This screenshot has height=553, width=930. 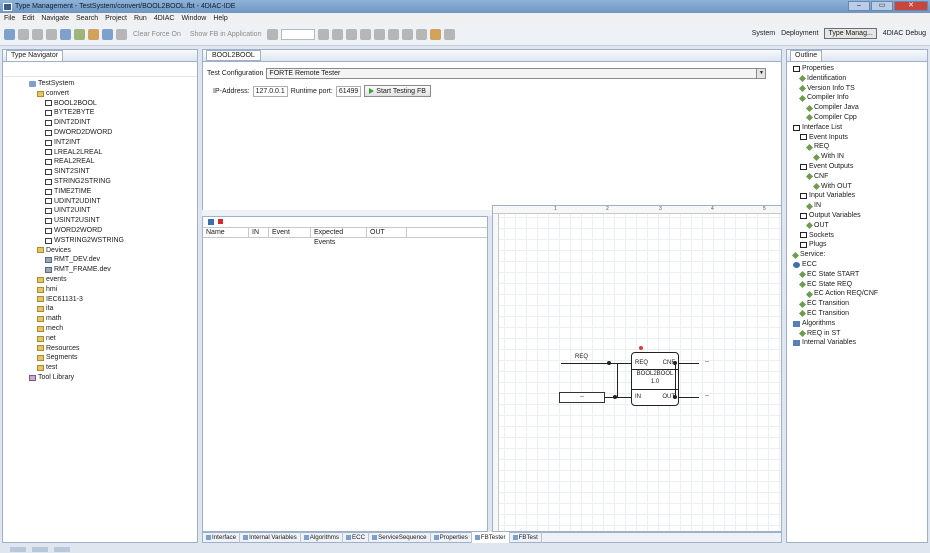 What do you see at coordinates (113, 241) in the screenshot?
I see `navigator-item: WSTRING2WSTRING` at bounding box center [113, 241].